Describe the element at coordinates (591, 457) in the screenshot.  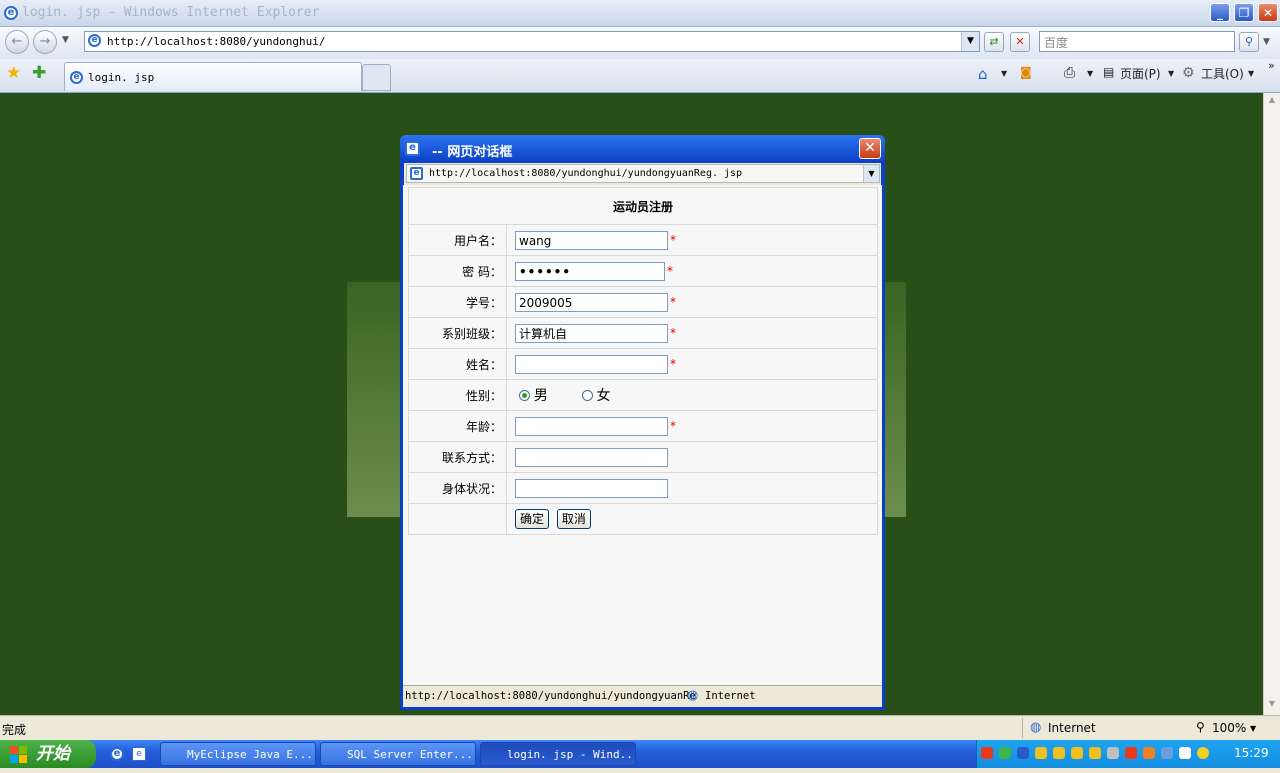
I see `contact-field` at that location.